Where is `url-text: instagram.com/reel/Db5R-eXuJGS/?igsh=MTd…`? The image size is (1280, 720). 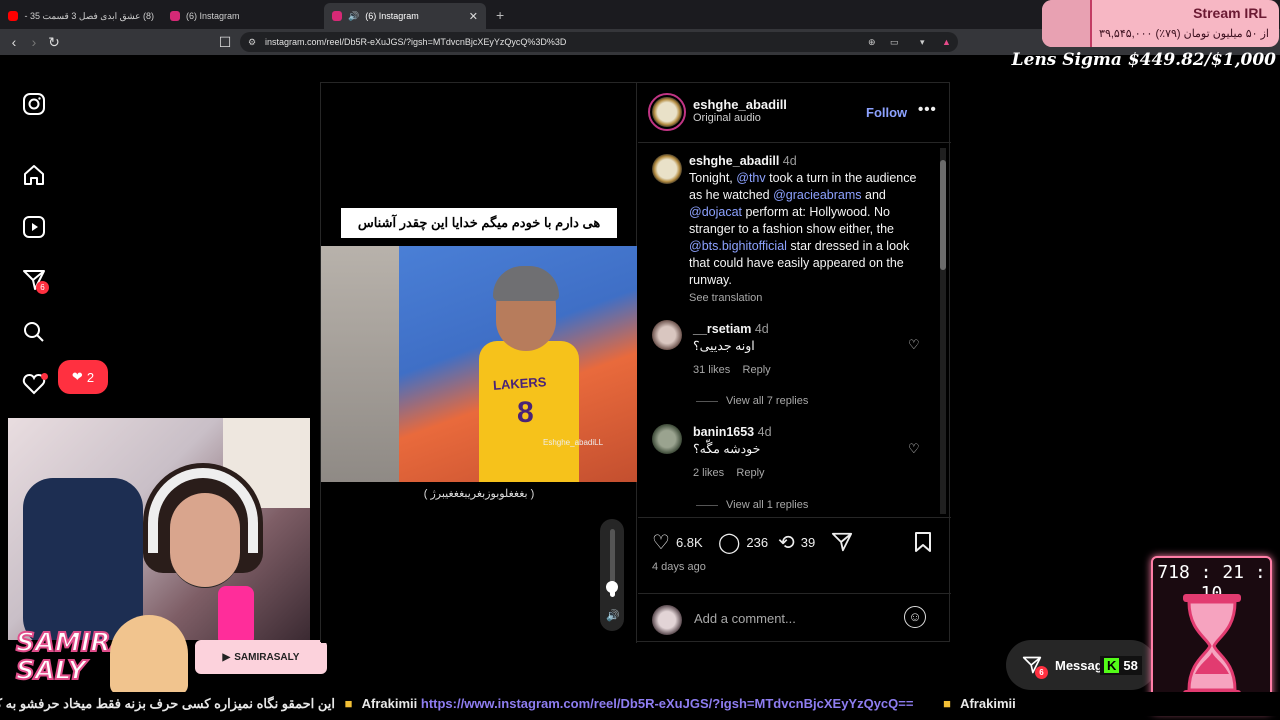
url-text: instagram.com/reel/Db5R-eXuJGS/?igsh=MTd… is located at coordinates (416, 42).